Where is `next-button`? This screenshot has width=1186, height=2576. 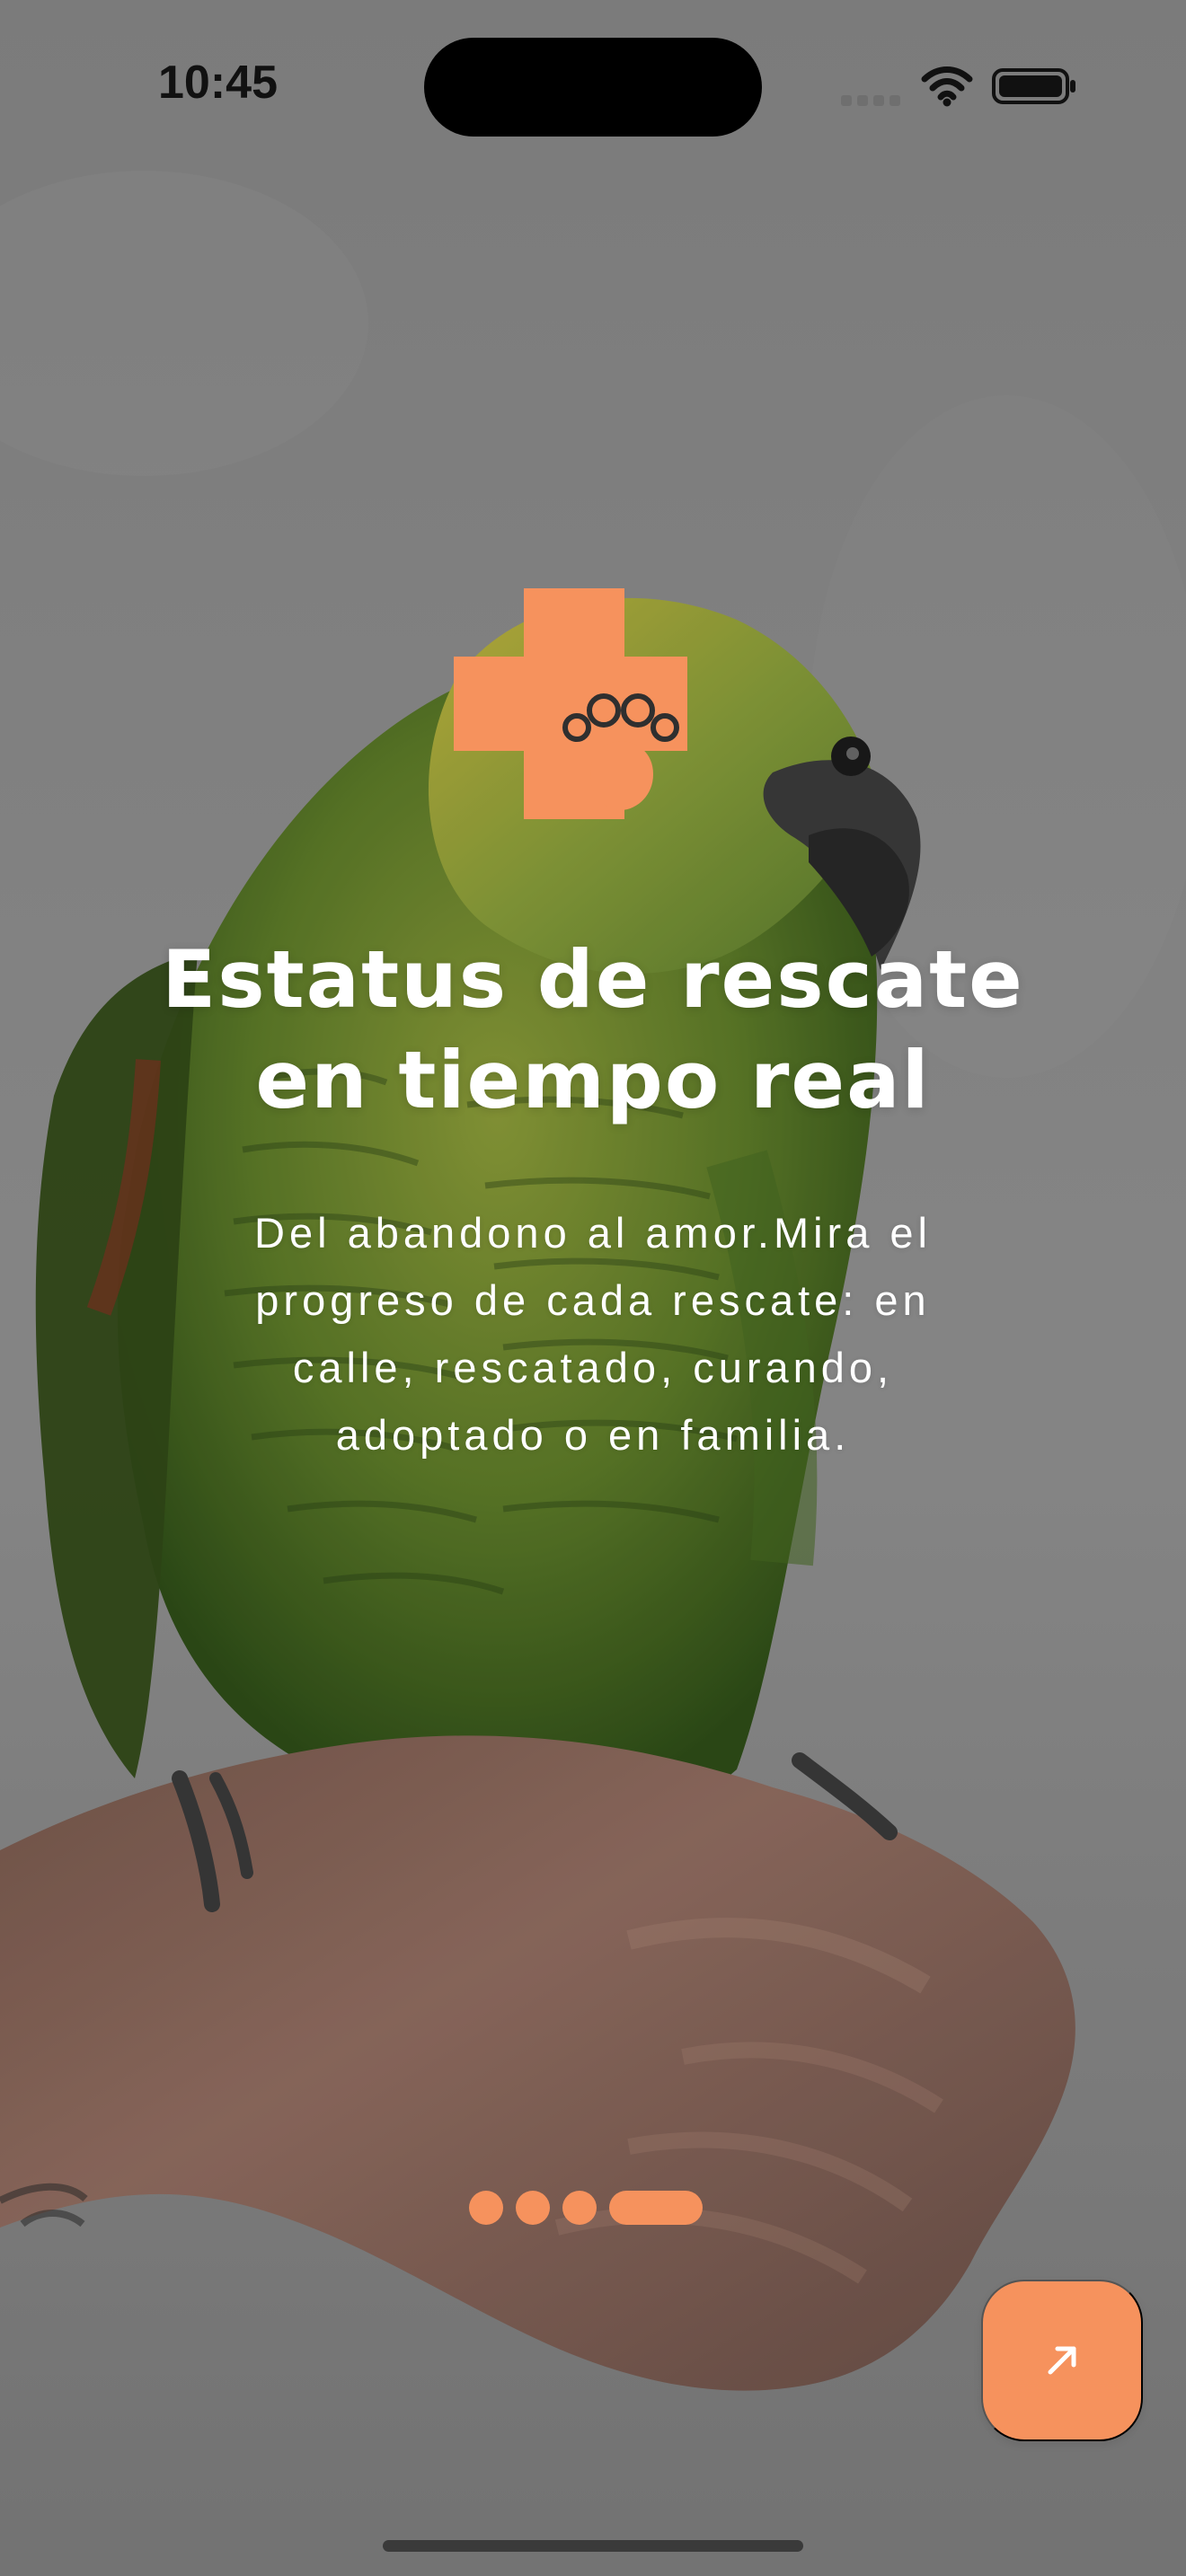 next-button is located at coordinates (1062, 2360).